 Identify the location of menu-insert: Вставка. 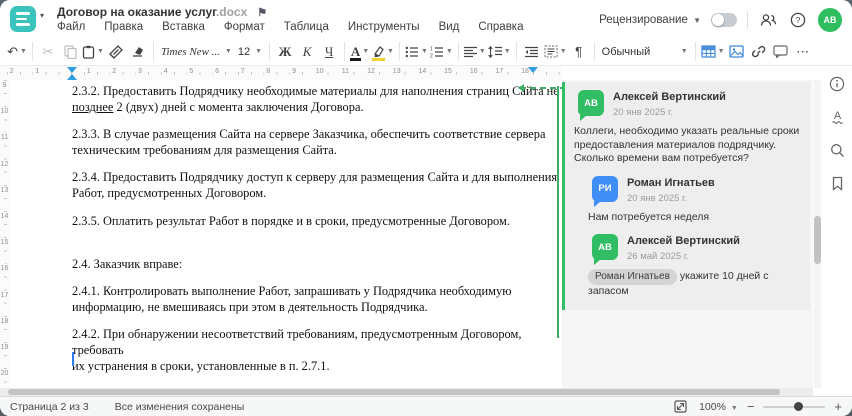
(183, 27).